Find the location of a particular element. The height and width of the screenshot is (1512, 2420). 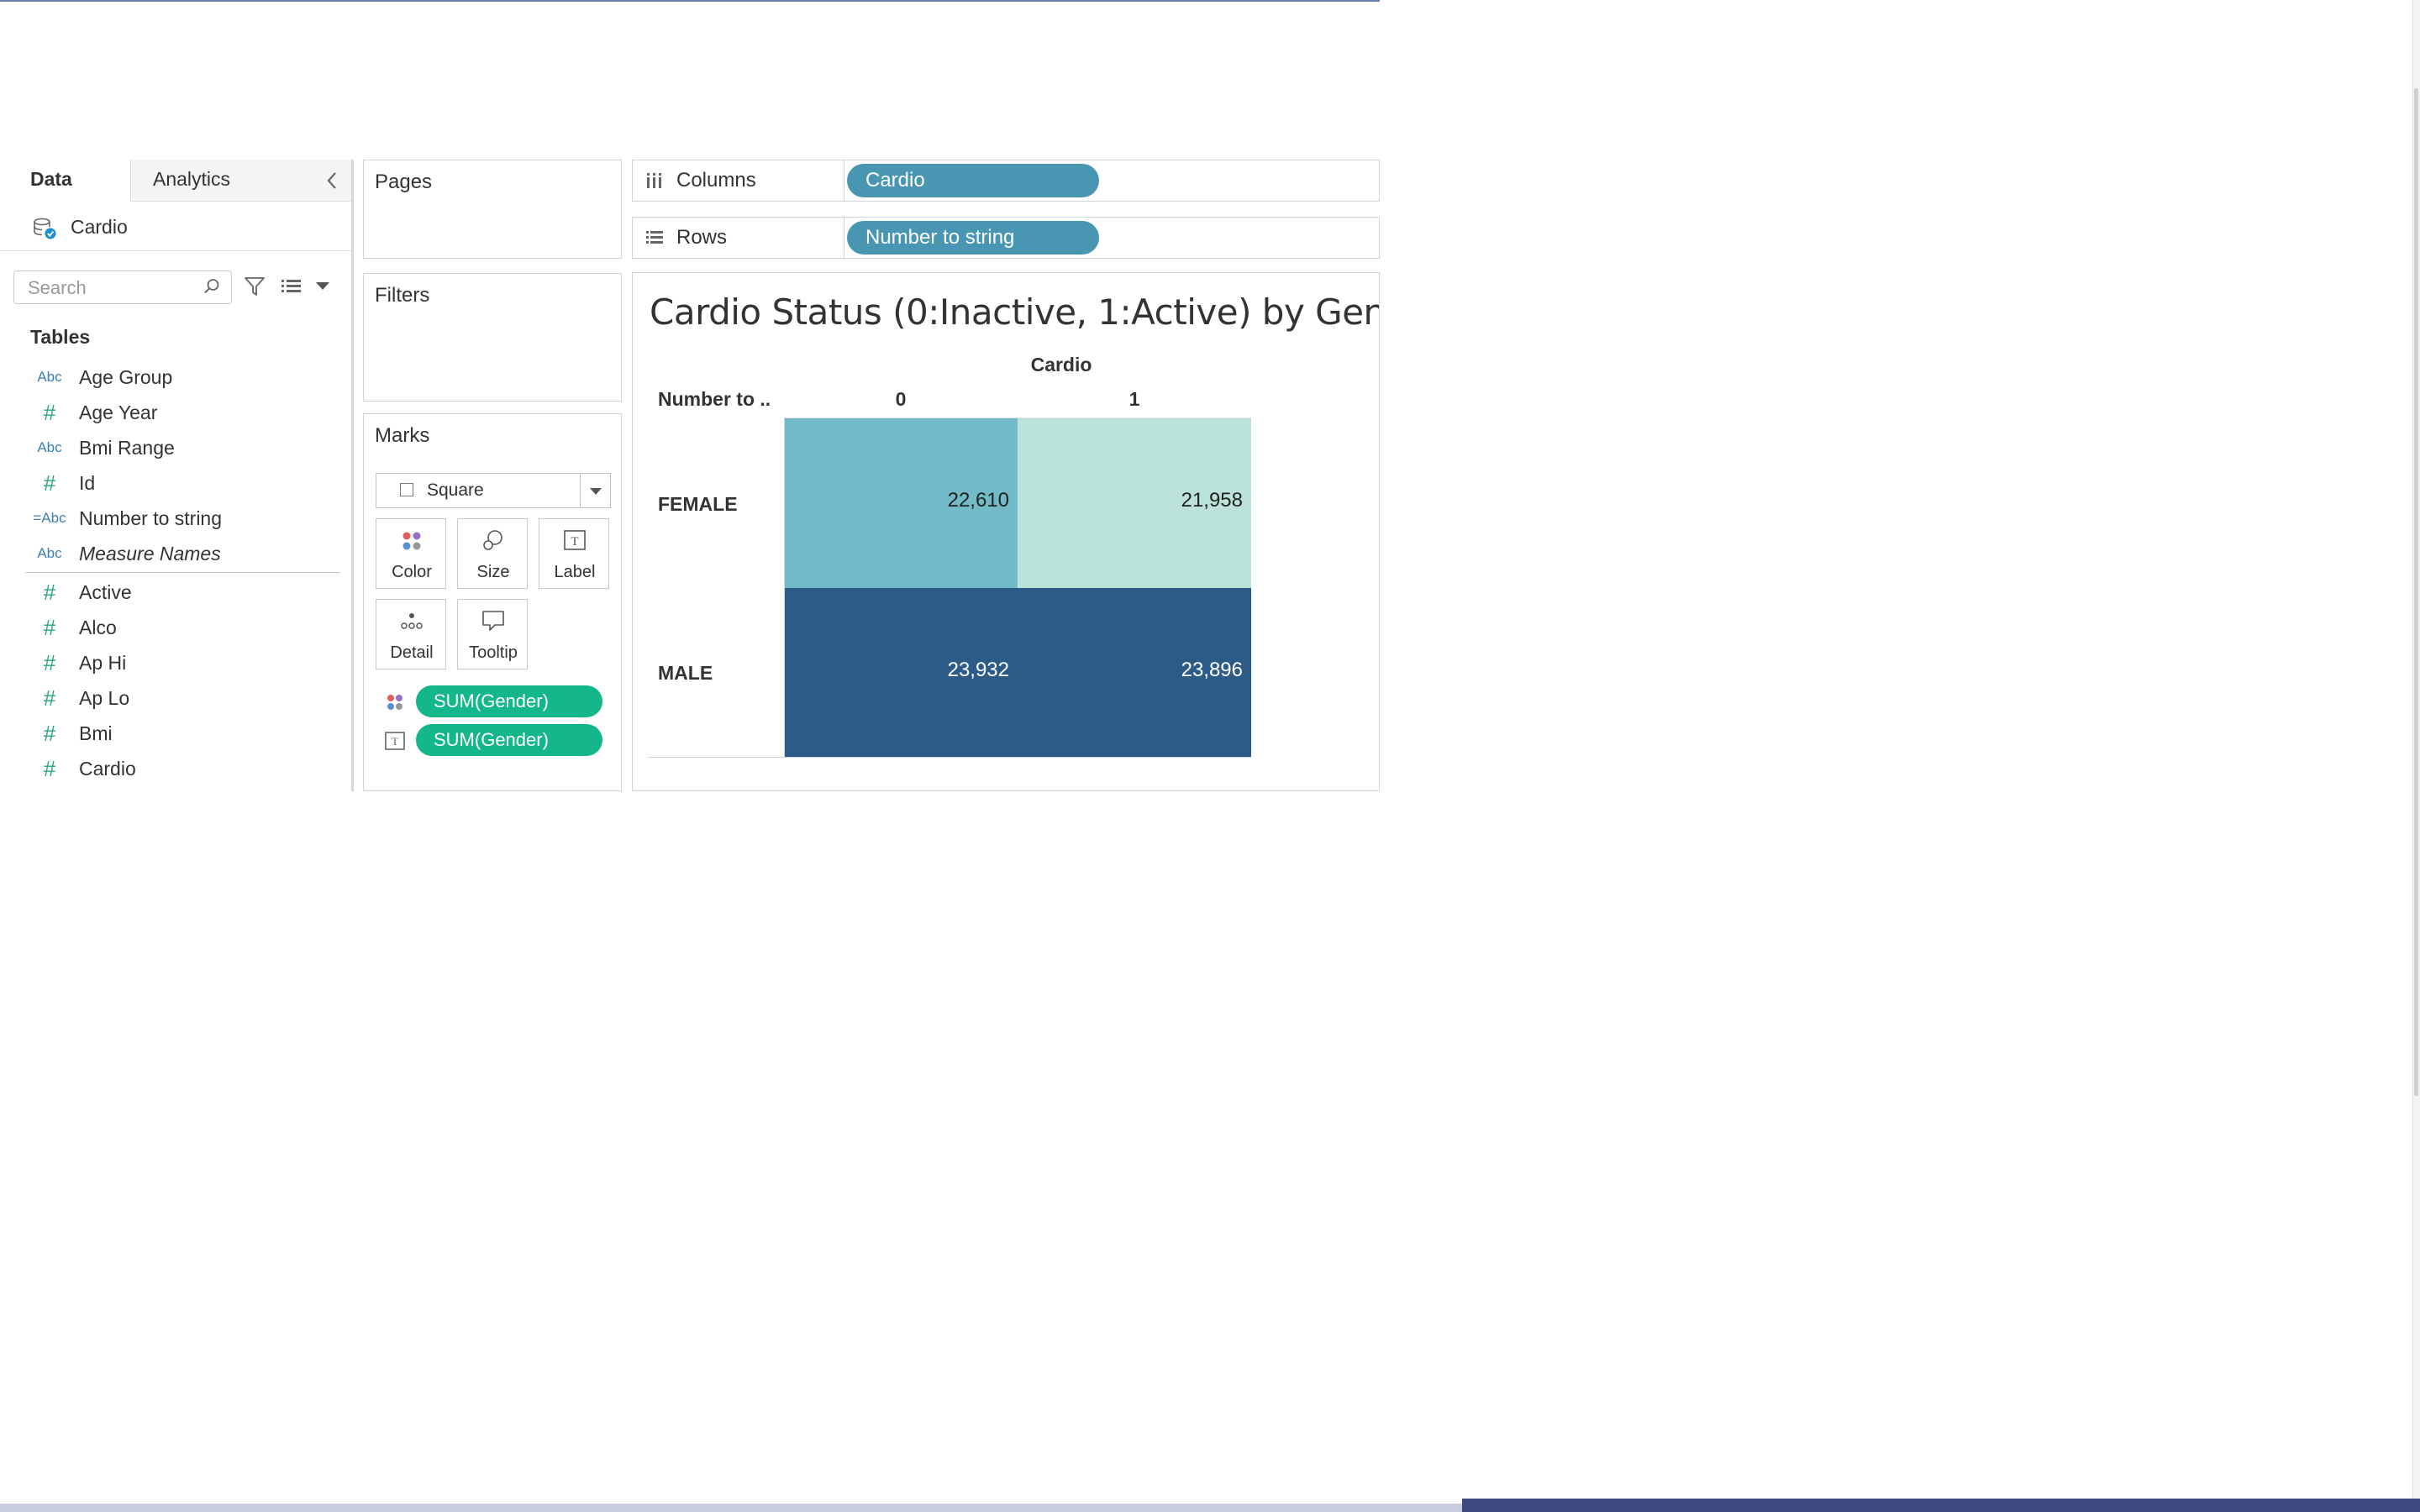

detail-button: Detail is located at coordinates (411, 634).